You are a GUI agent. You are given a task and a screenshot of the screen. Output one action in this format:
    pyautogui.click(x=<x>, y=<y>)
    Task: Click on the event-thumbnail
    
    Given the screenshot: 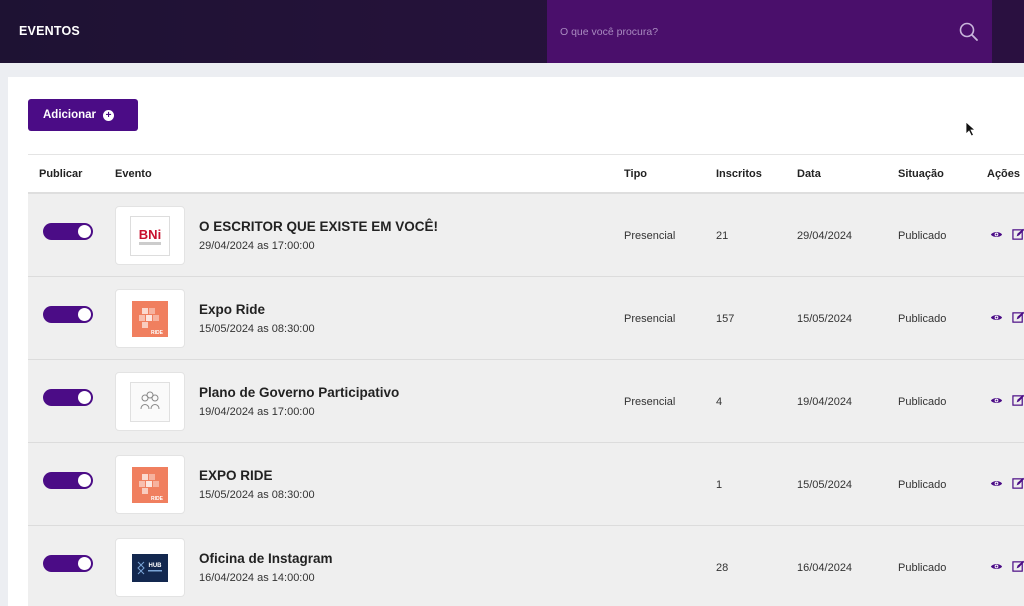 What is the action you would take?
    pyautogui.click(x=150, y=401)
    